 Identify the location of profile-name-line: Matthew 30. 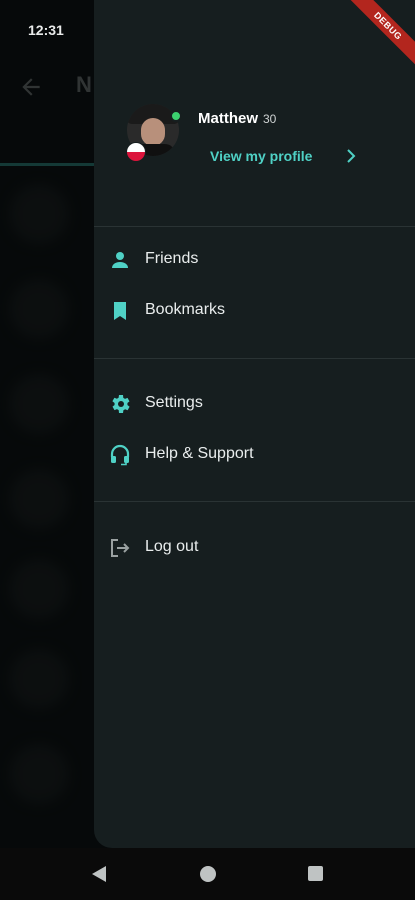
(237, 118).